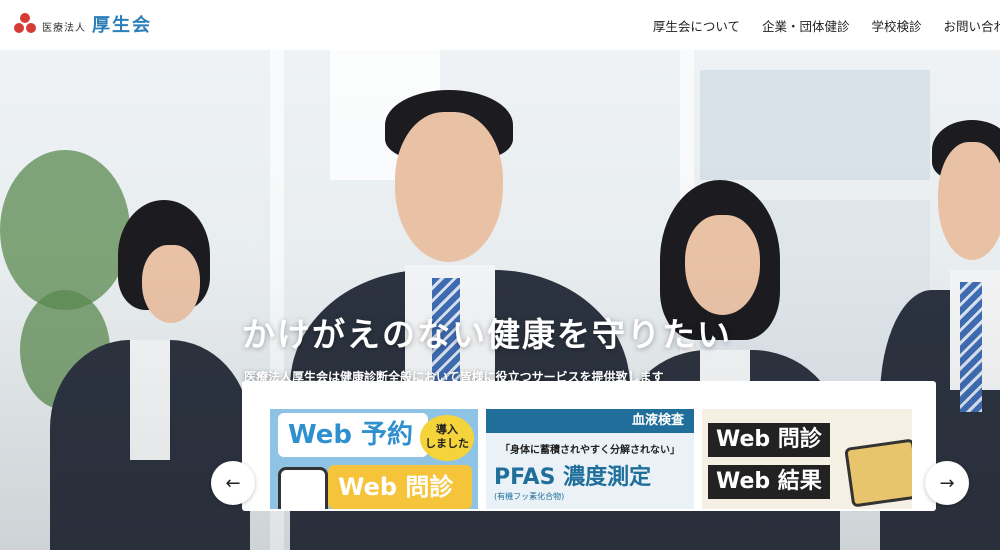 The height and width of the screenshot is (550, 1000). I want to click on banner-quote: 「身体に蓄積されやすく分解されない」, so click(590, 450).